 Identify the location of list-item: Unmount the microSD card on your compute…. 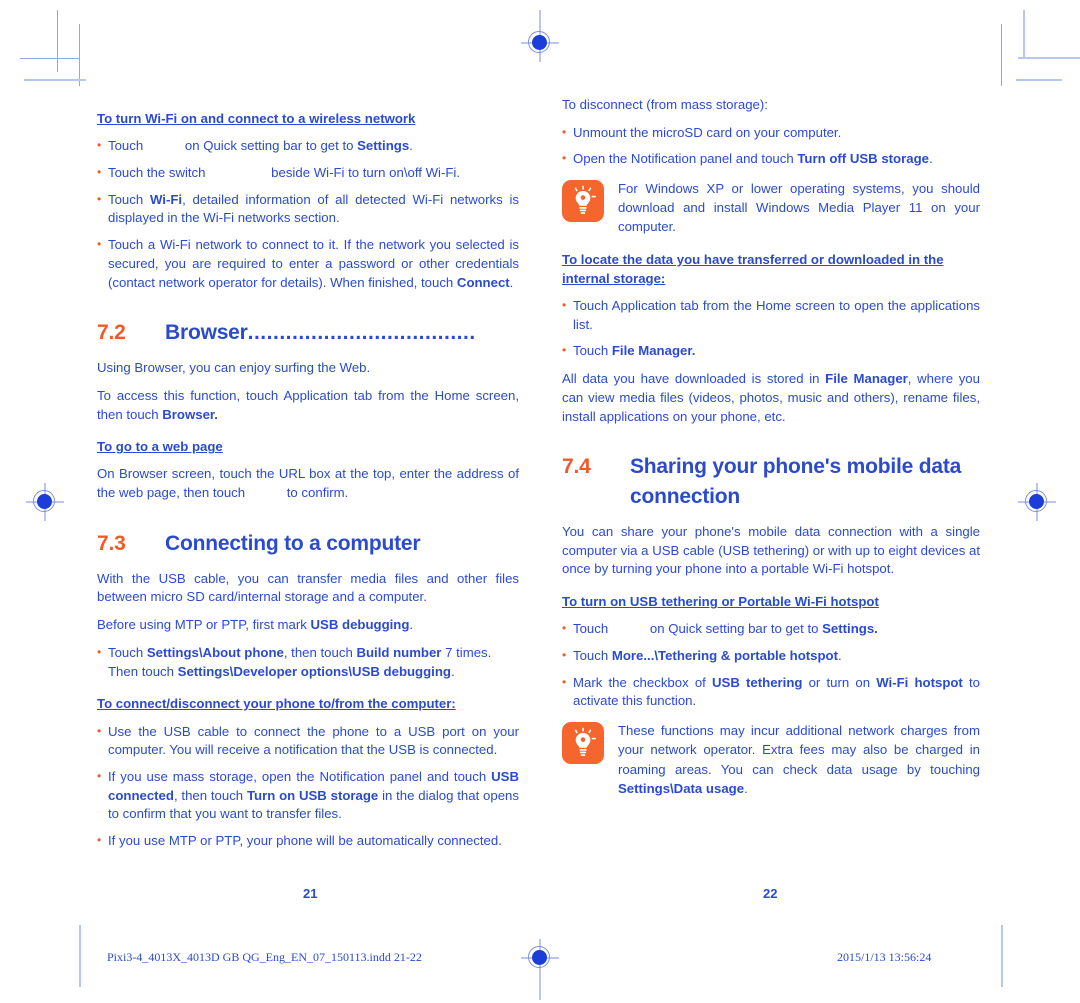
(771, 133).